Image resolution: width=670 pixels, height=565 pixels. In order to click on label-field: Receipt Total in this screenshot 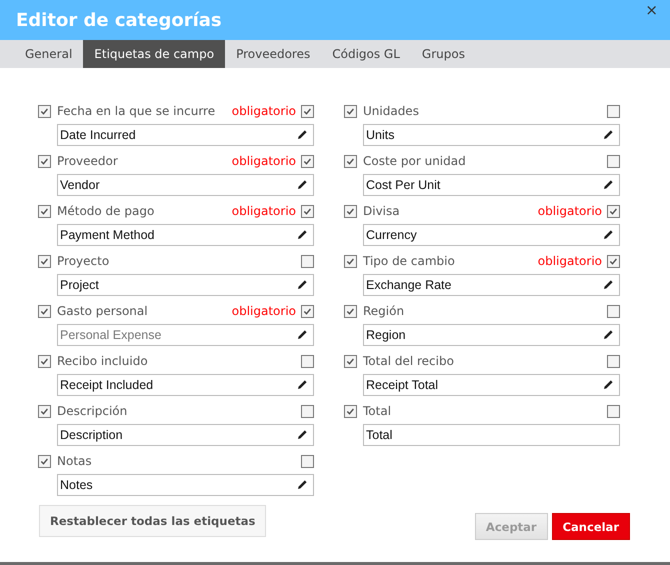, I will do `click(491, 385)`.